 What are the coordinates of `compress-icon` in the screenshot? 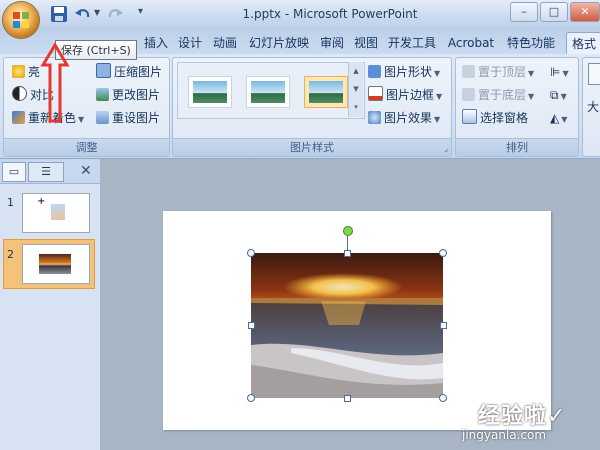 It's located at (103, 70).